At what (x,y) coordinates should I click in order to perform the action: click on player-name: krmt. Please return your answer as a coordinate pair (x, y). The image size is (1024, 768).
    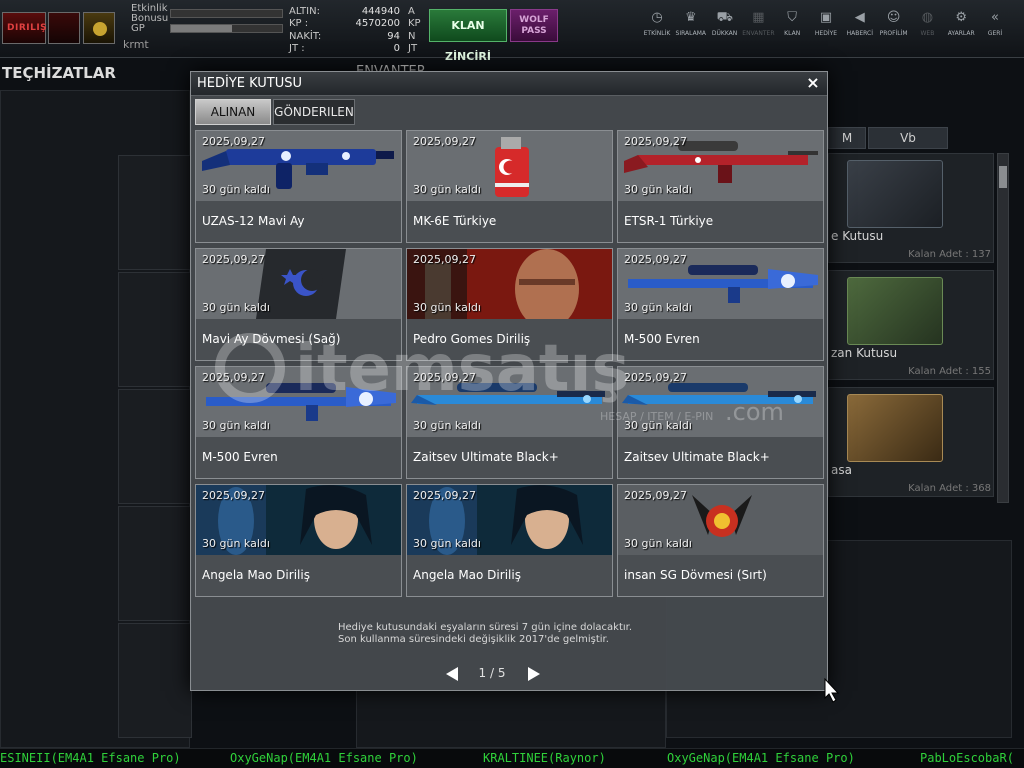
    Looking at the image, I should click on (136, 44).